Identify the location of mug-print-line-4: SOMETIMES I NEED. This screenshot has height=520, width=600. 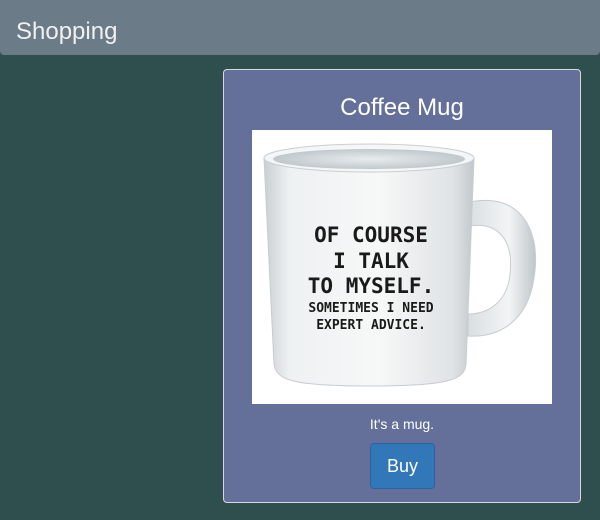
(370, 308).